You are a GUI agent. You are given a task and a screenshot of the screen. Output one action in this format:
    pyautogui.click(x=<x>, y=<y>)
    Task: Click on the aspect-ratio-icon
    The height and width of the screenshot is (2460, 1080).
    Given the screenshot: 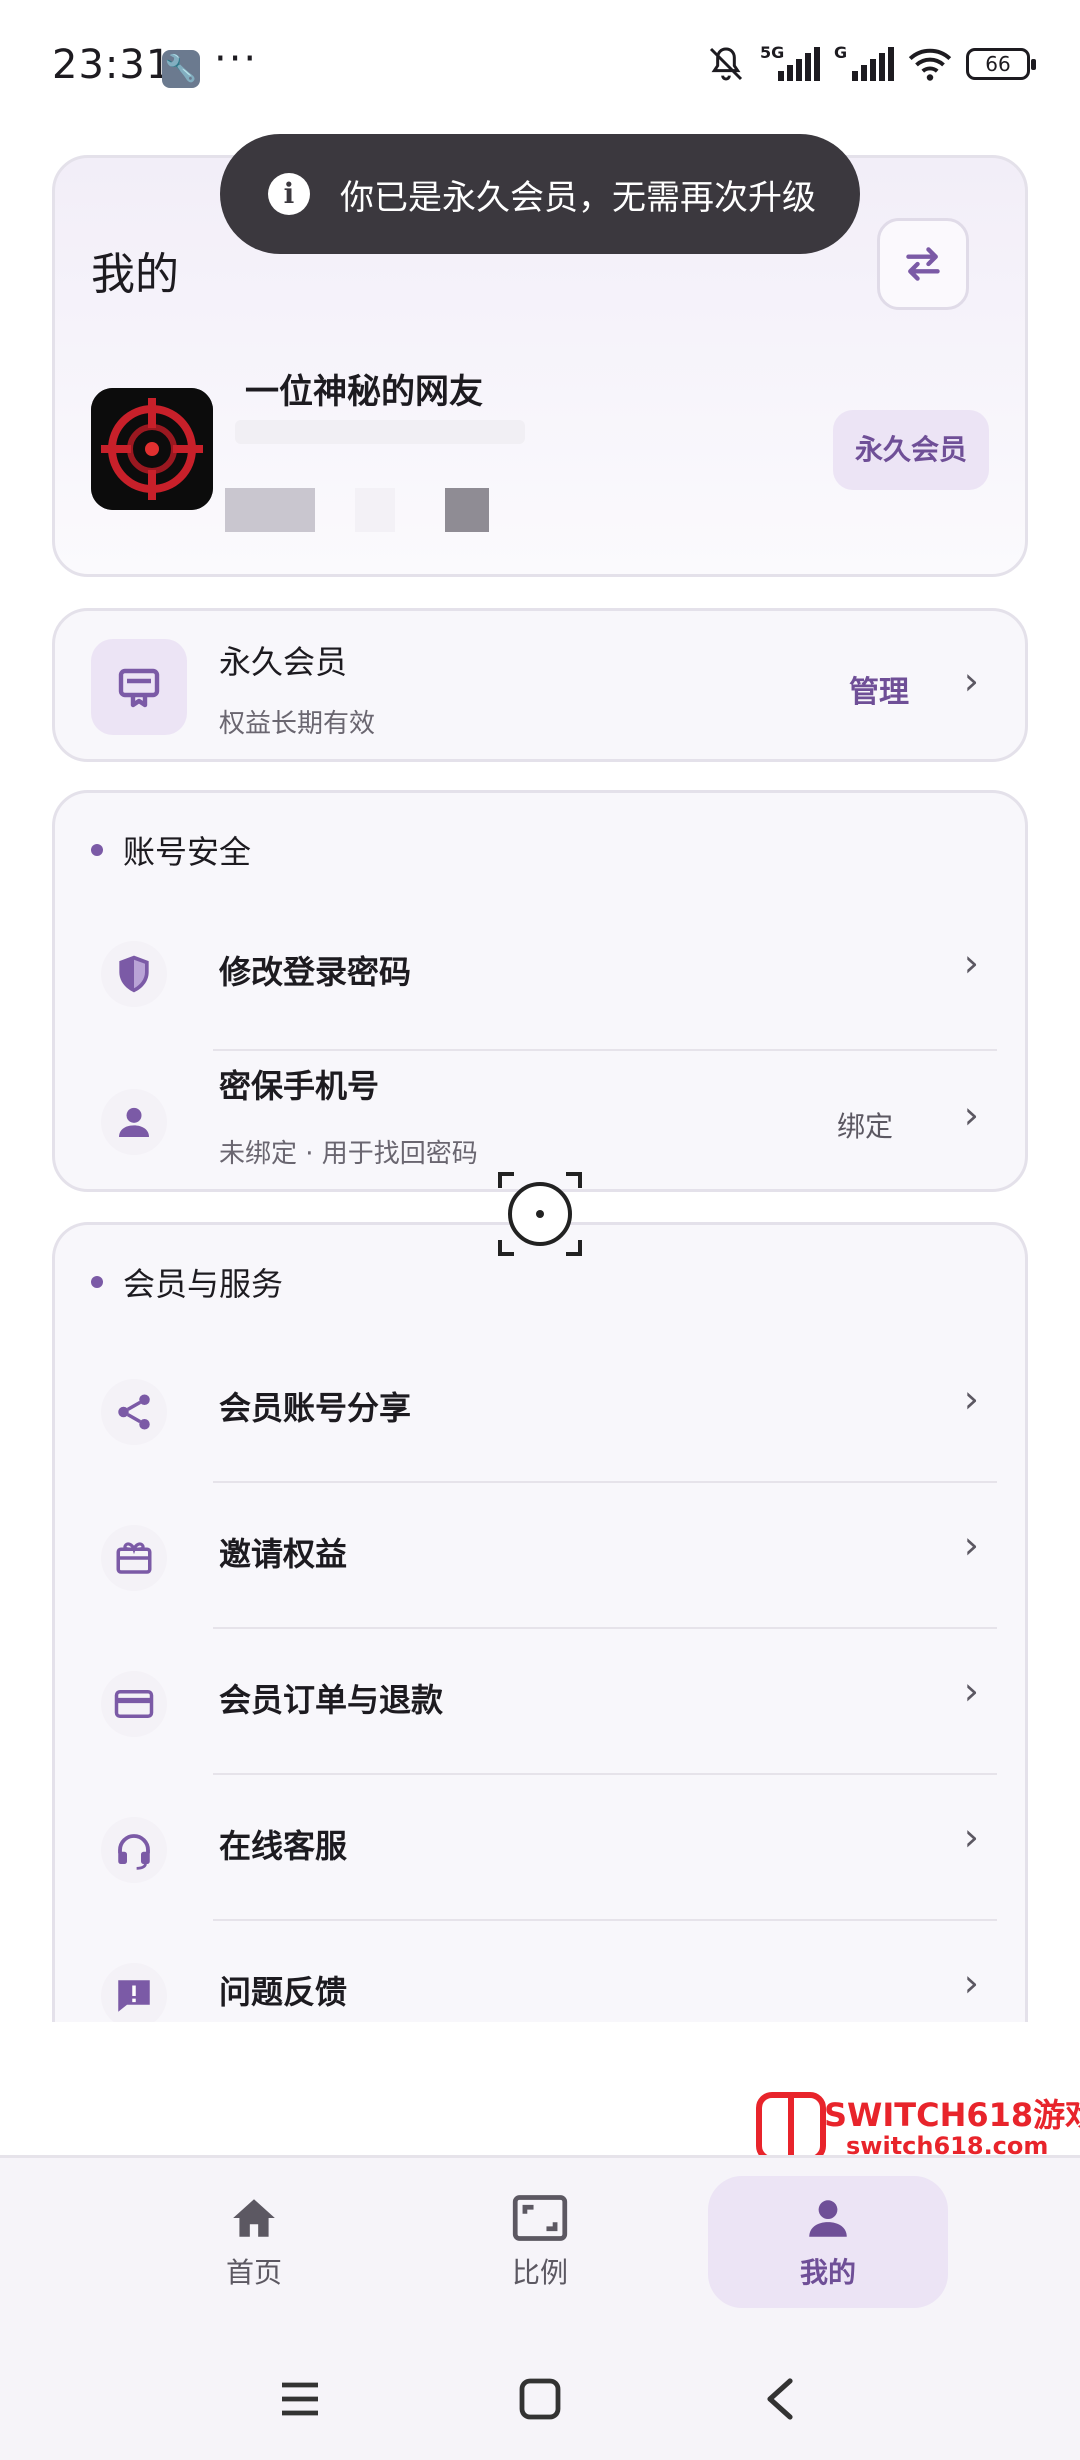 What is the action you would take?
    pyautogui.click(x=540, y=2218)
    